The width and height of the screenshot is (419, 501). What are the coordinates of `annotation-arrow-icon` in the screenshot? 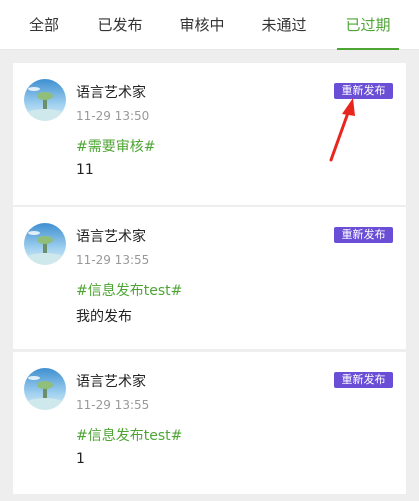 It's located at (342, 130).